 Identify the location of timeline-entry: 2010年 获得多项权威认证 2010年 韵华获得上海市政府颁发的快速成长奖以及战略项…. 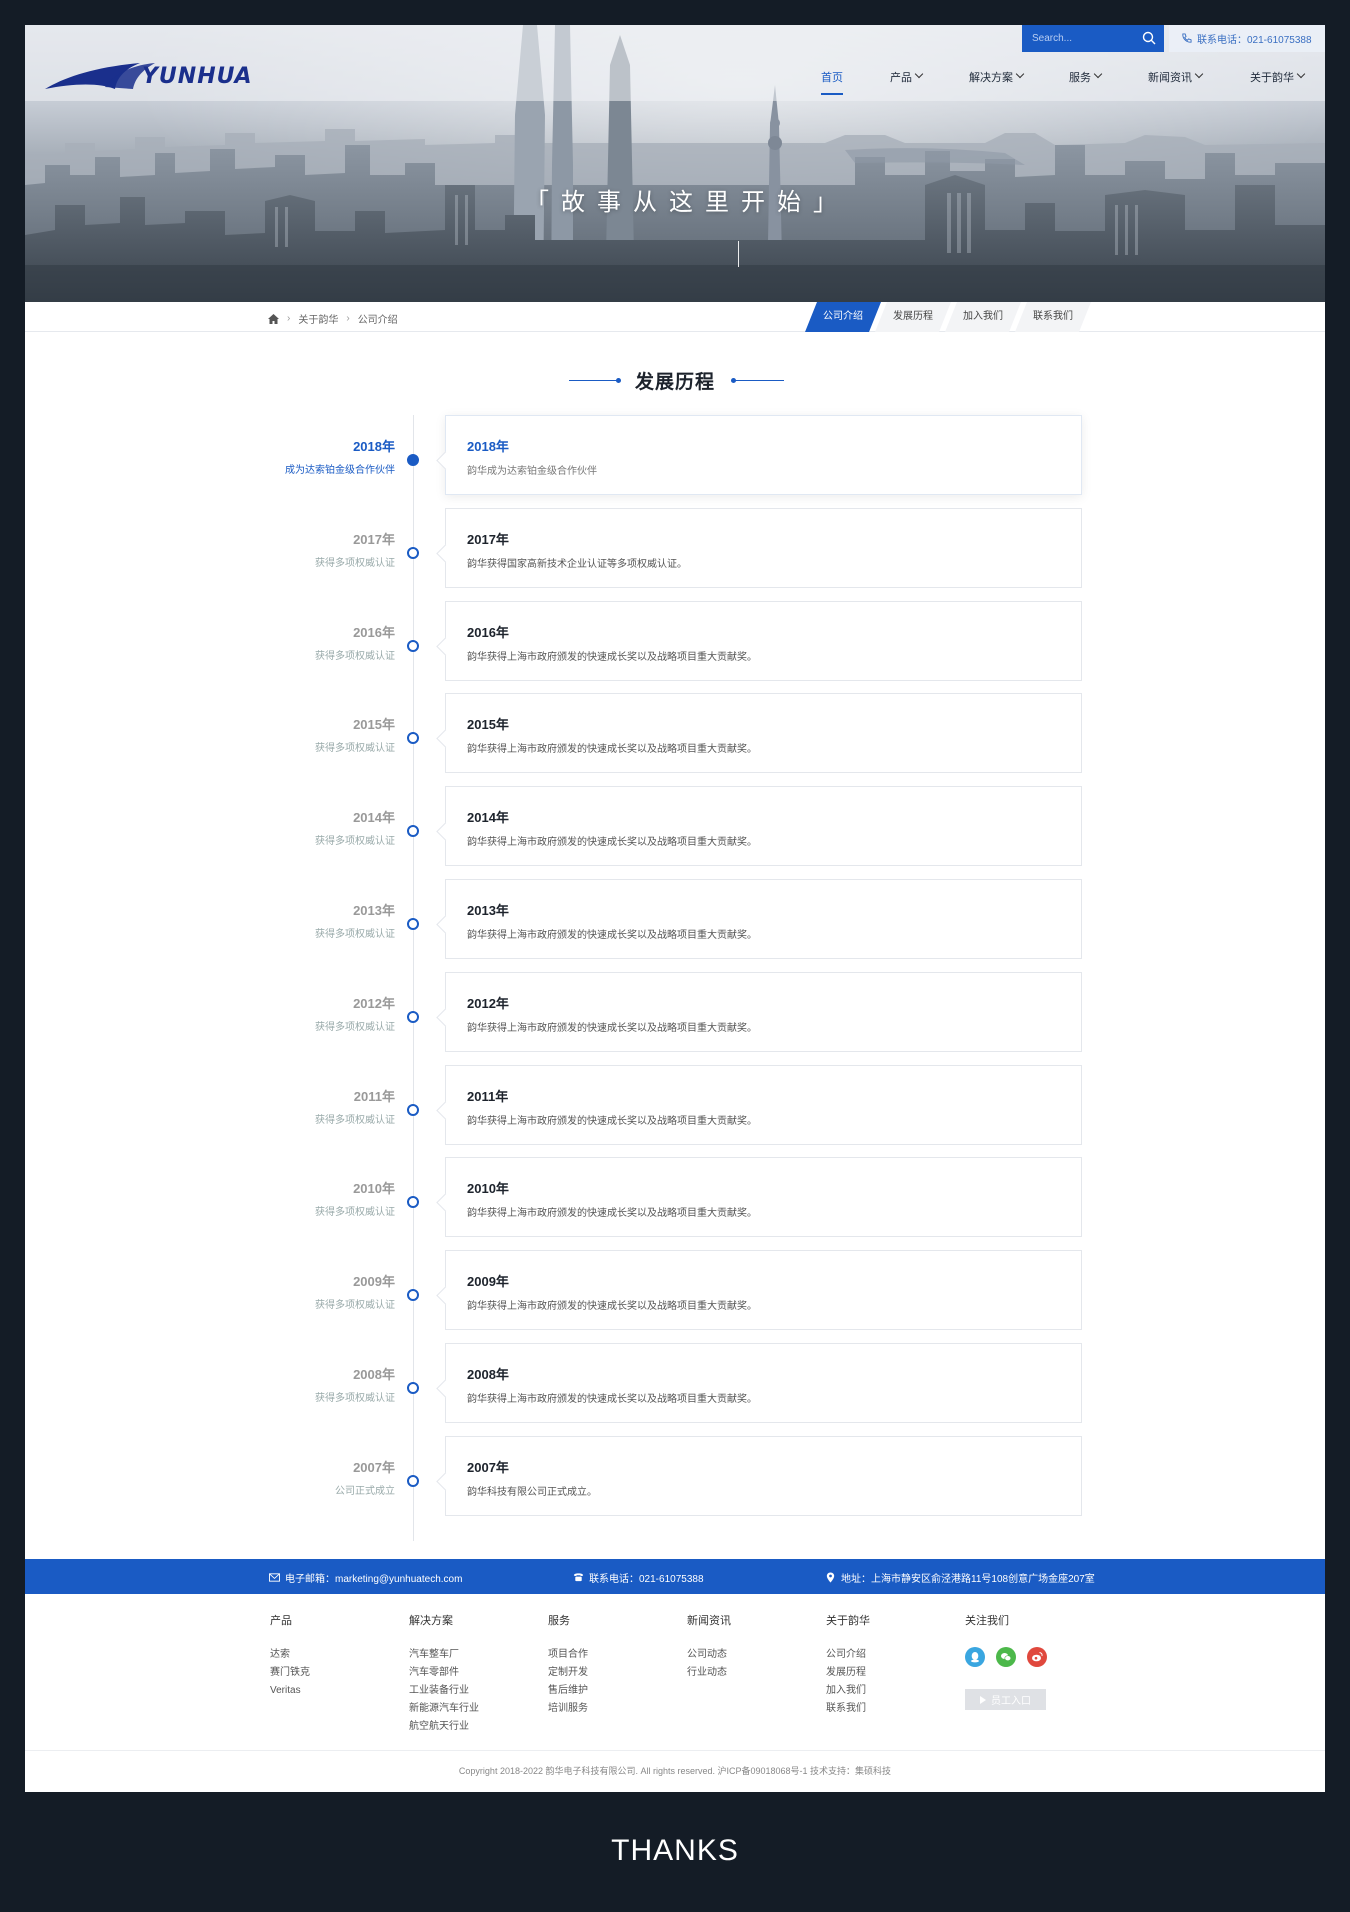
(675, 1197).